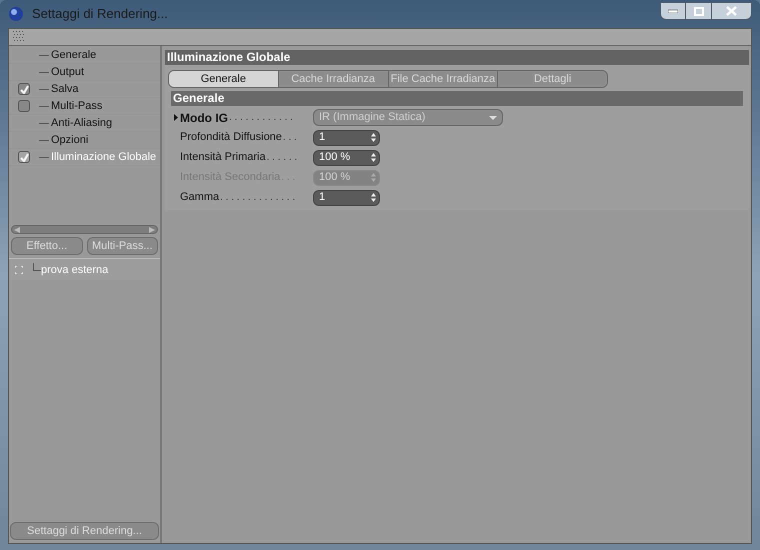  What do you see at coordinates (493, 118) in the screenshot?
I see `dropdown-arrow-icon` at bounding box center [493, 118].